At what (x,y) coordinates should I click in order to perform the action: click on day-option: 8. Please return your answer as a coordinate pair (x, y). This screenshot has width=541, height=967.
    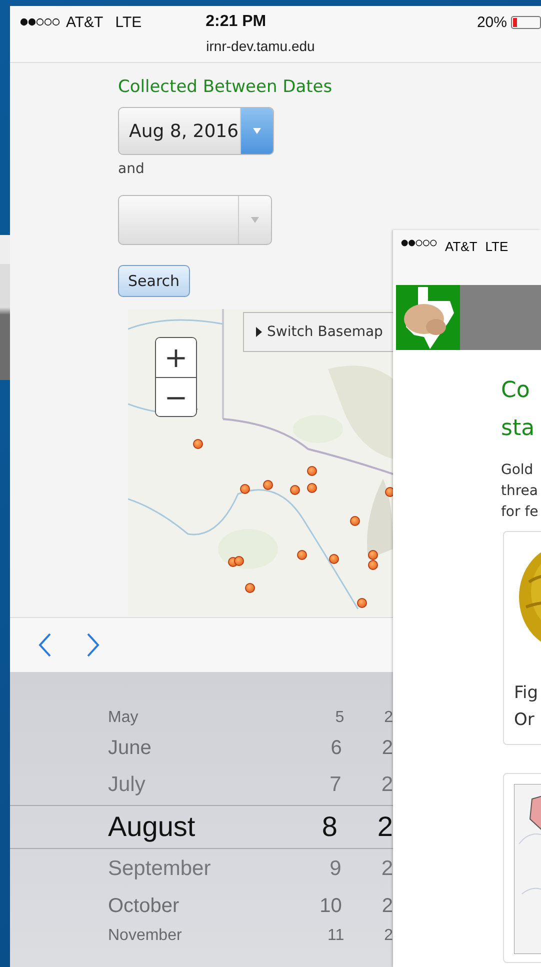
    Looking at the image, I should click on (323, 827).